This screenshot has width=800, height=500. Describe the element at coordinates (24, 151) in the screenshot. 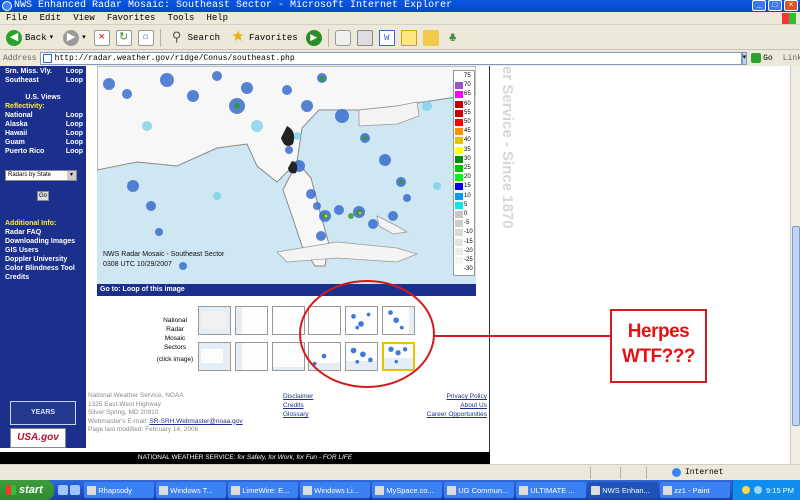

I see `nav-link-puerto-rico: Puerto Rico` at that location.